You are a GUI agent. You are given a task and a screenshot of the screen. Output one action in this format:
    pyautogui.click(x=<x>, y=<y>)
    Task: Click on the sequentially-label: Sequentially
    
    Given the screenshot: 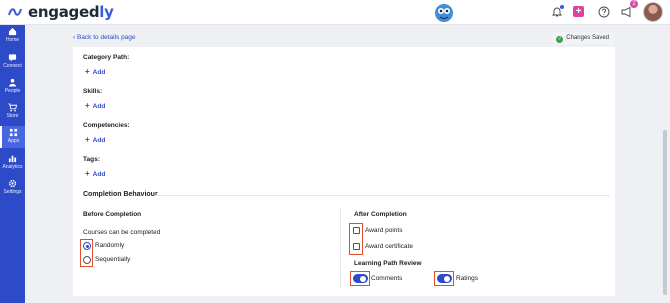 What is the action you would take?
    pyautogui.click(x=113, y=259)
    